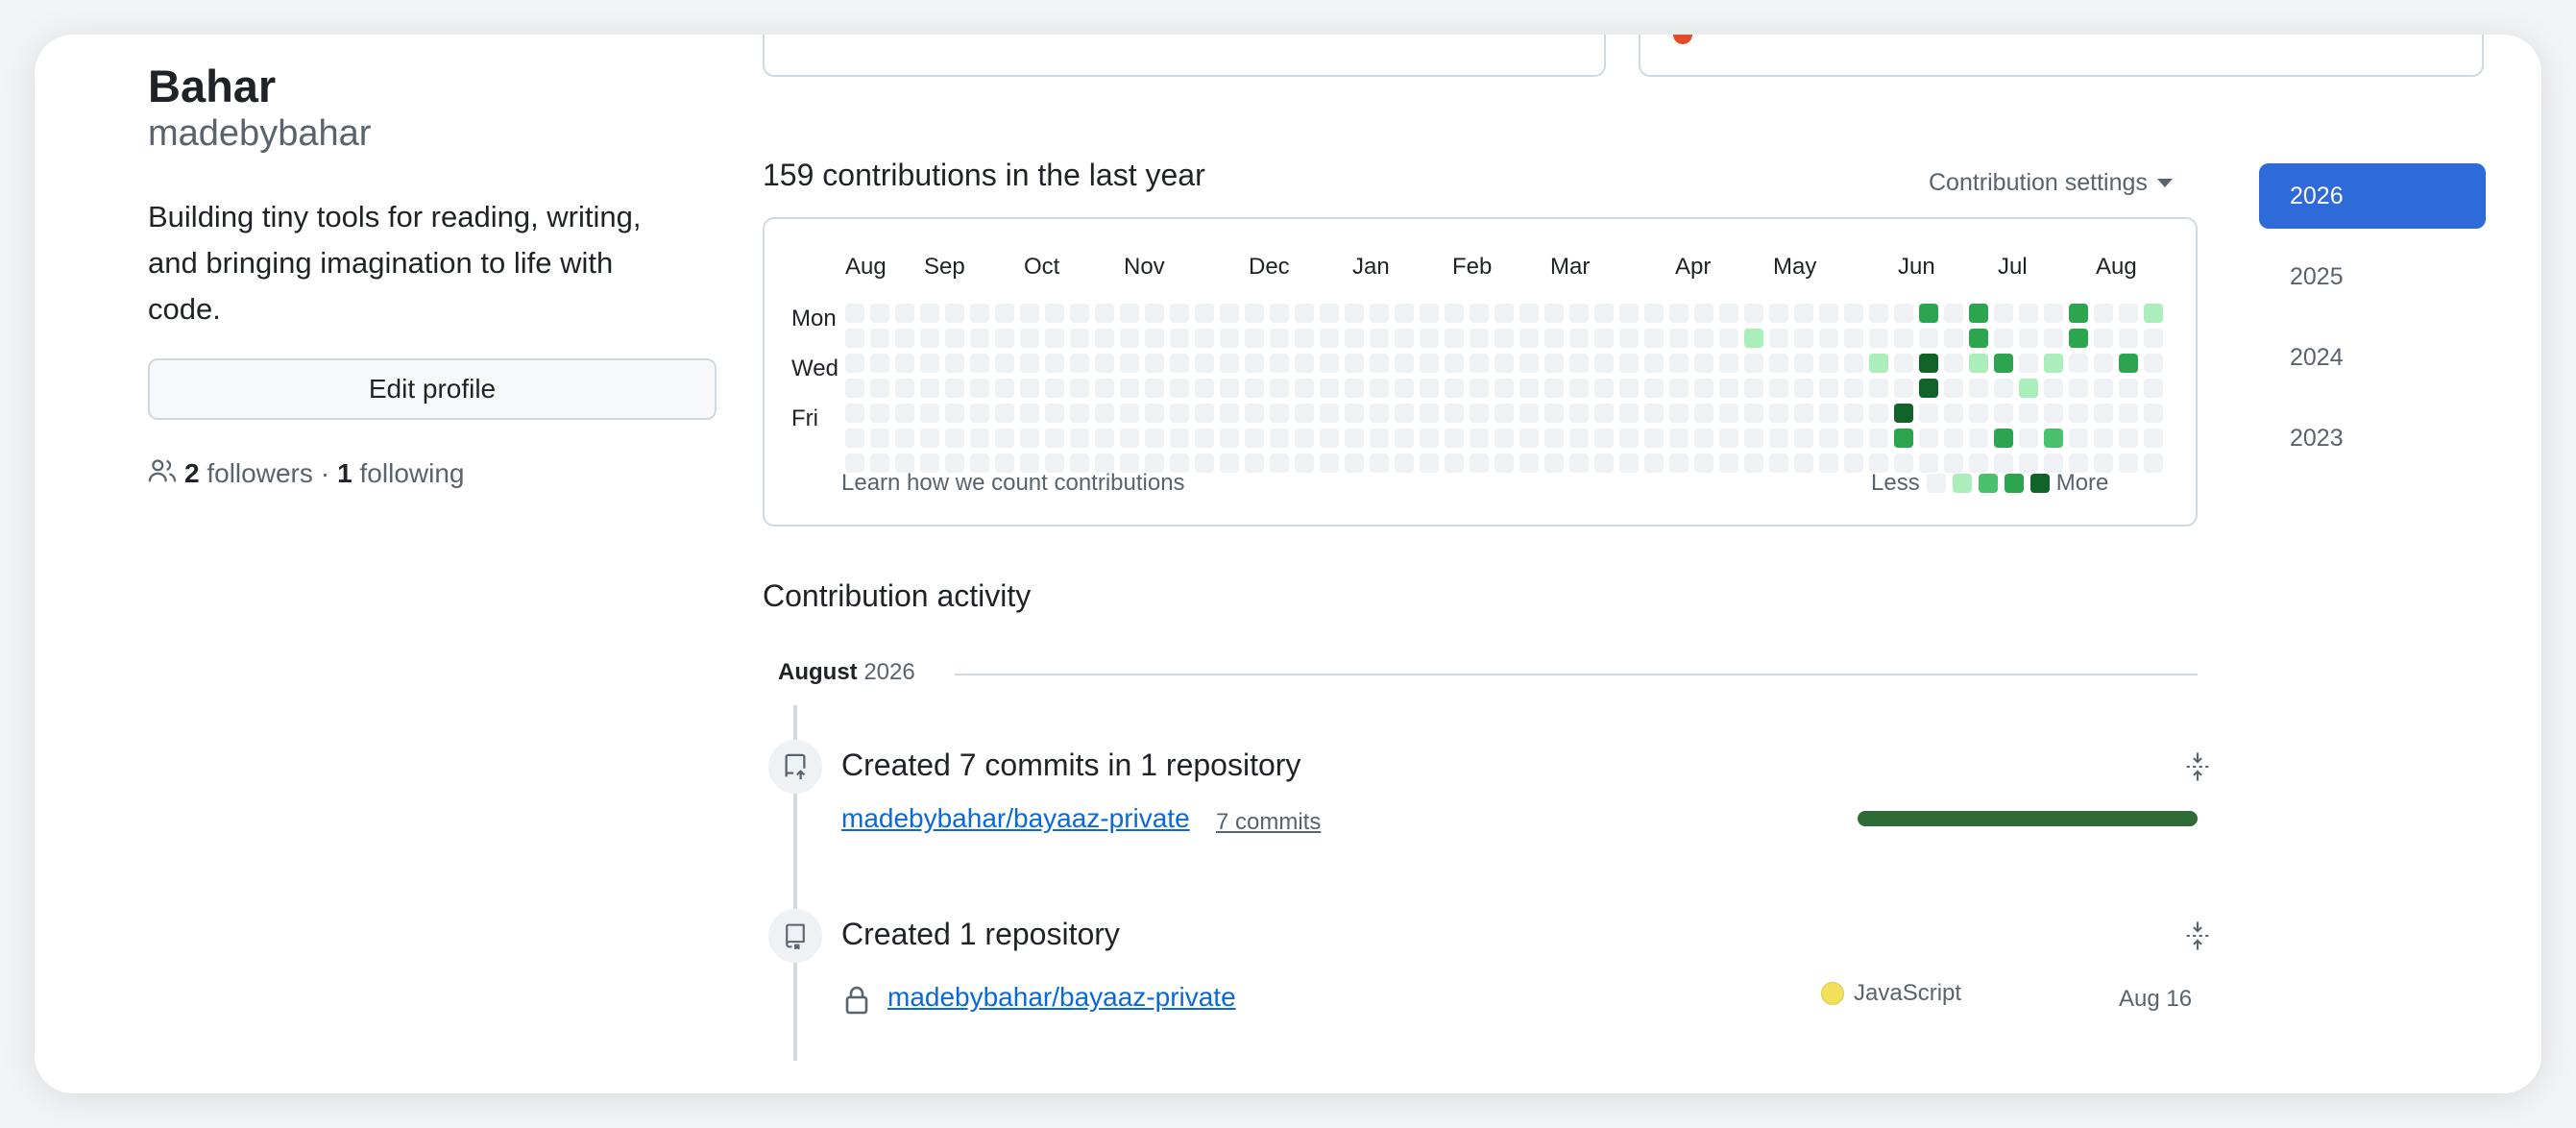 The height and width of the screenshot is (1128, 2576). What do you see at coordinates (1268, 822) in the screenshot?
I see `commit-count-link: 7 commits` at bounding box center [1268, 822].